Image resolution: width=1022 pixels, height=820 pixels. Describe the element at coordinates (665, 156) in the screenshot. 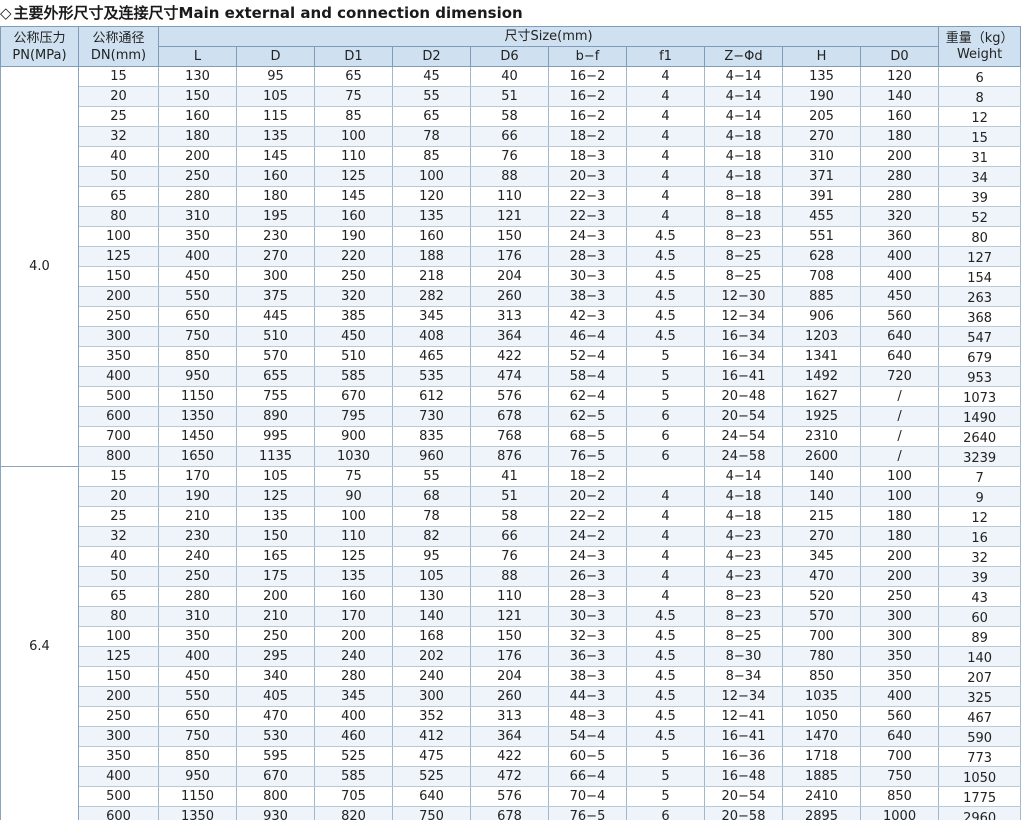

I see `dimension-cell: 4` at that location.